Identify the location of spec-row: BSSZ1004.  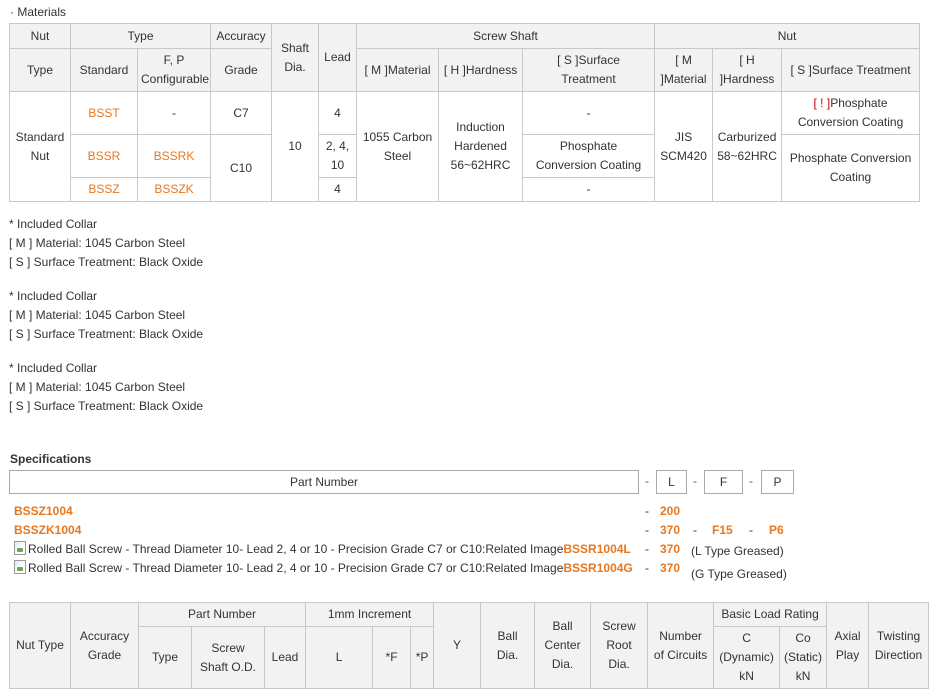
(43, 511).